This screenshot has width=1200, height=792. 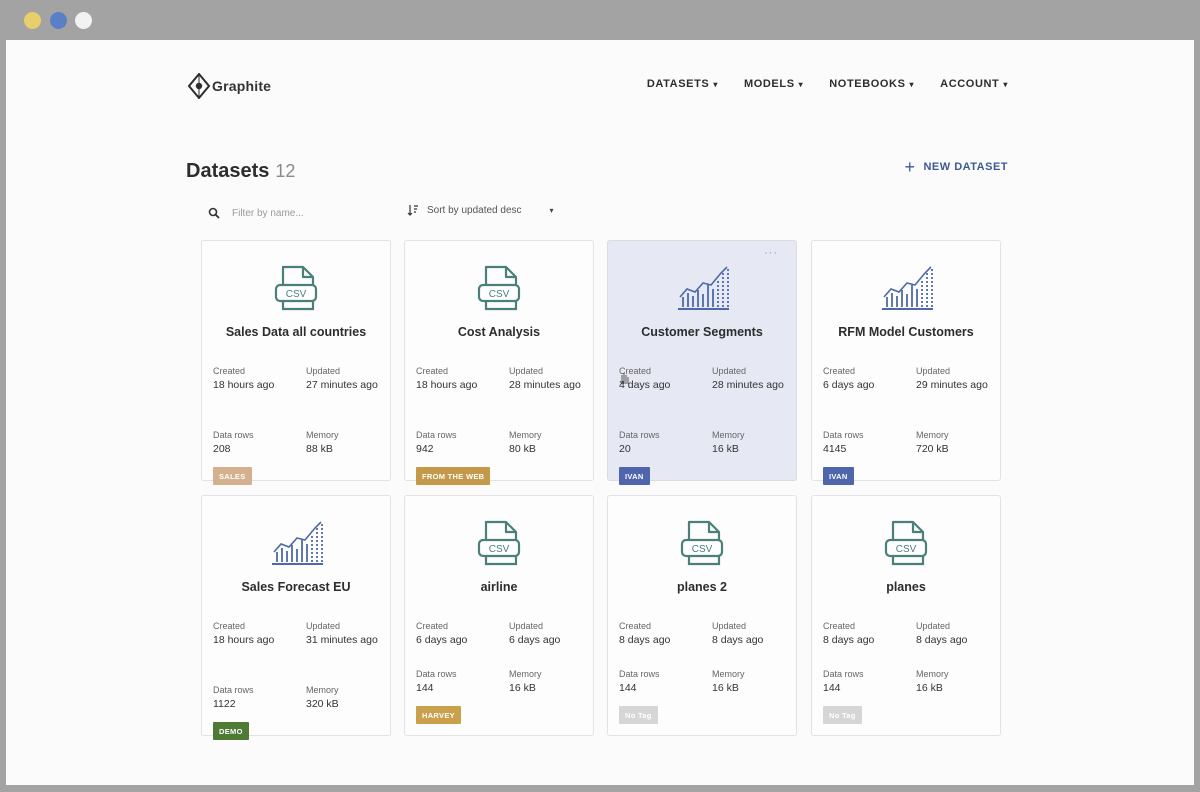 I want to click on sort-dropdown: Sort by updated desc ▾, so click(x=480, y=210).